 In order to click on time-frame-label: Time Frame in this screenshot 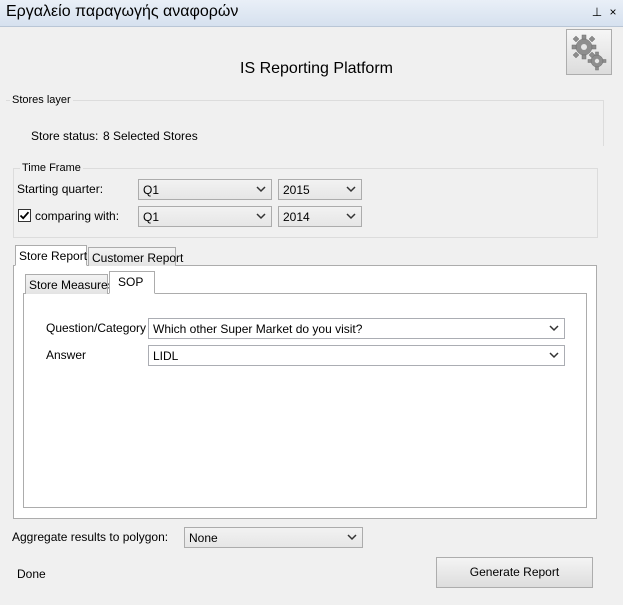, I will do `click(51, 168)`.